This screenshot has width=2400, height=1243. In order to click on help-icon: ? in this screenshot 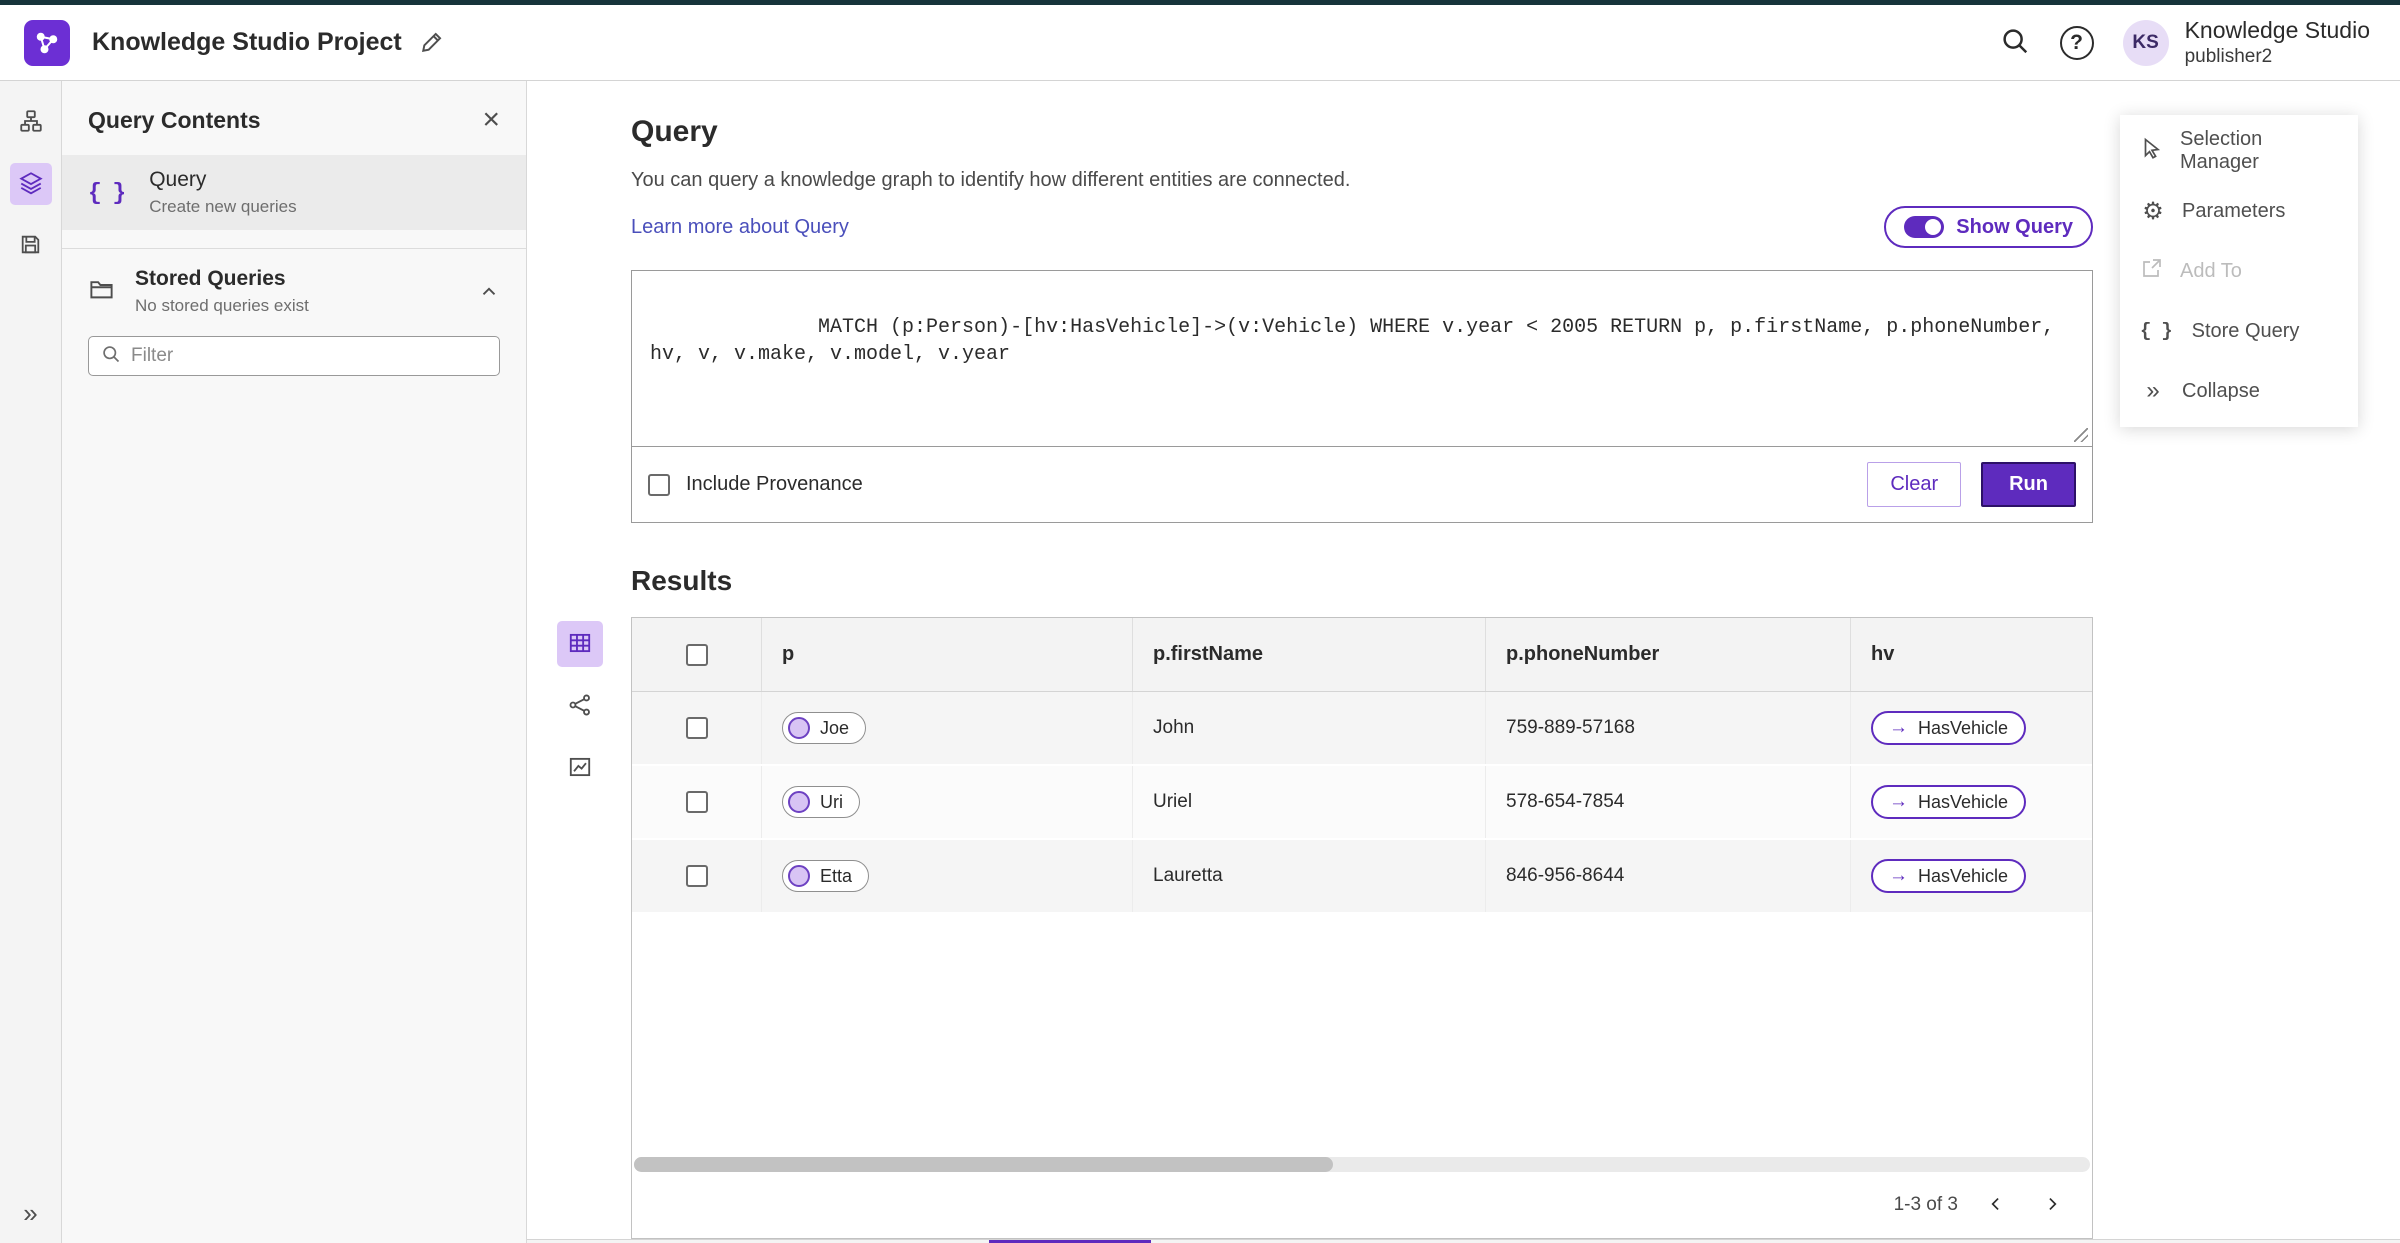, I will do `click(2076, 42)`.